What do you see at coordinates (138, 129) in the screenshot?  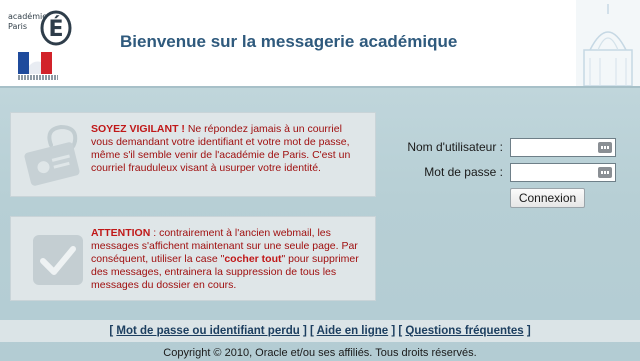 I see `warning-heading: SOYEZ VIGILANT !` at bounding box center [138, 129].